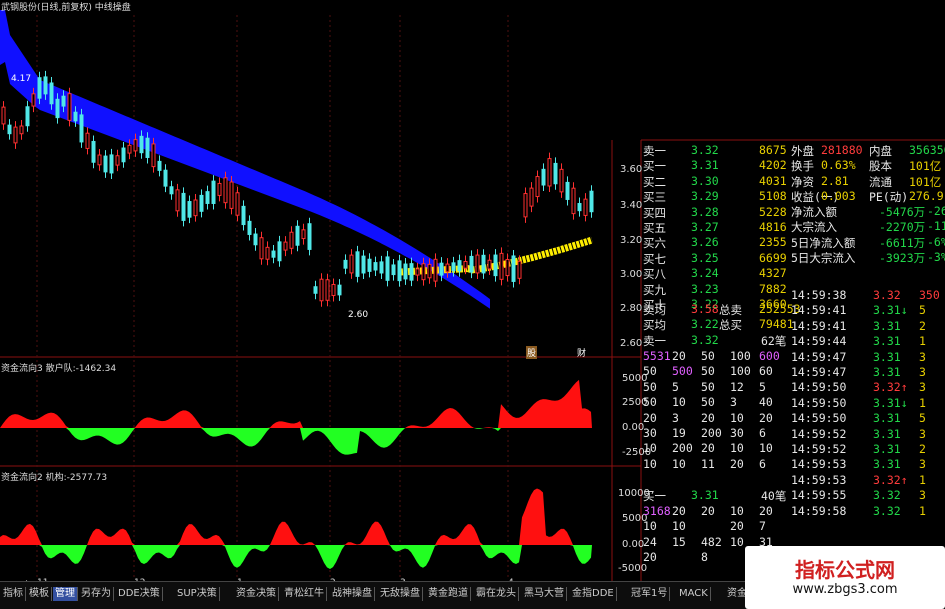  I want to click on toolbar-tab: 黄金跑道, so click(448, 594).